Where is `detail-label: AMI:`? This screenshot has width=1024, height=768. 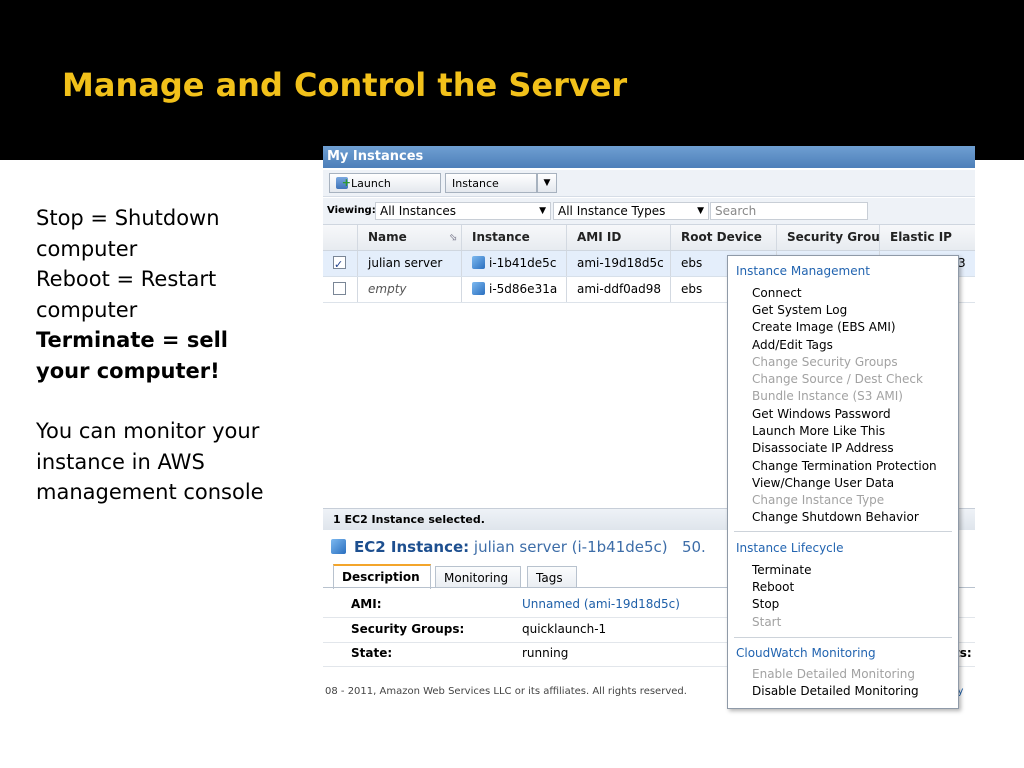 detail-label: AMI: is located at coordinates (366, 604).